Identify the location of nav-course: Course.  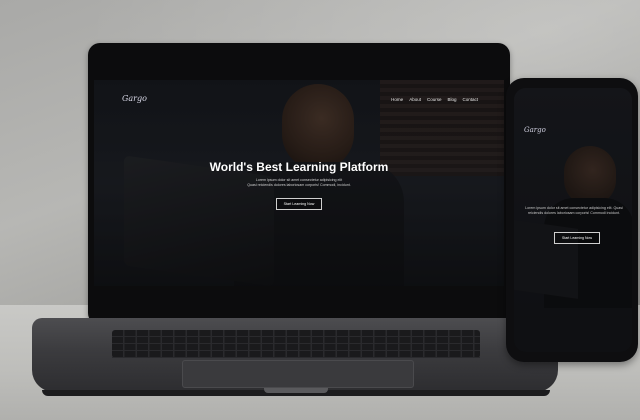
(434, 99).